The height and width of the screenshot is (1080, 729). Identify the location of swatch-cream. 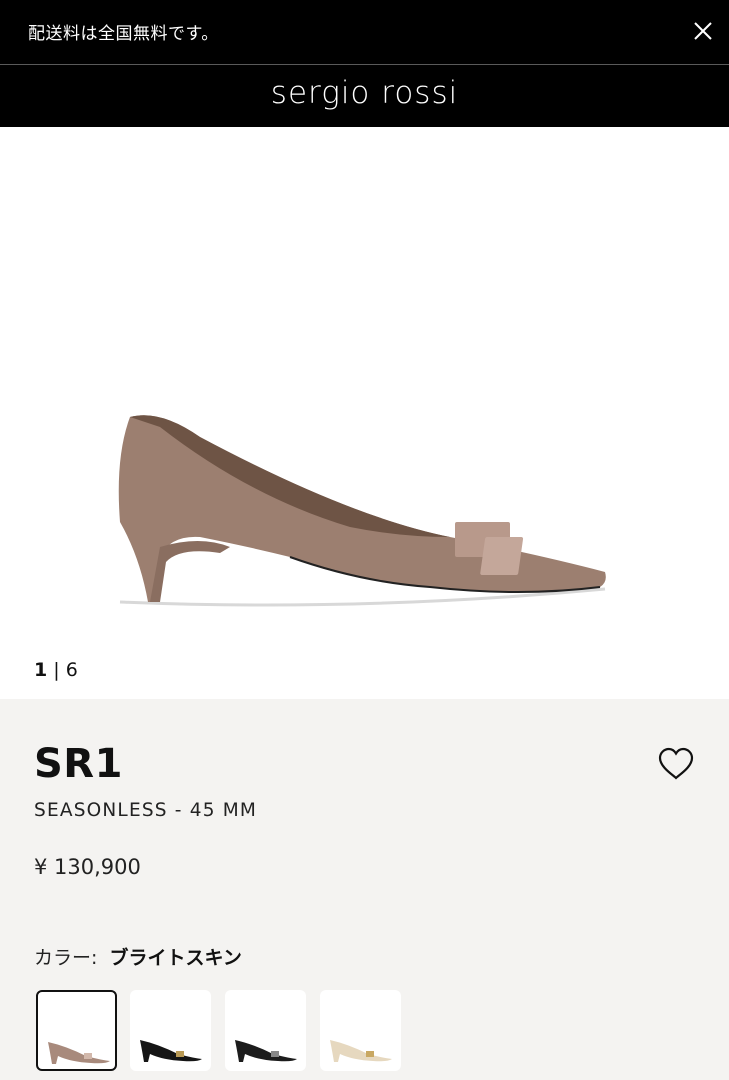
(360, 1030).